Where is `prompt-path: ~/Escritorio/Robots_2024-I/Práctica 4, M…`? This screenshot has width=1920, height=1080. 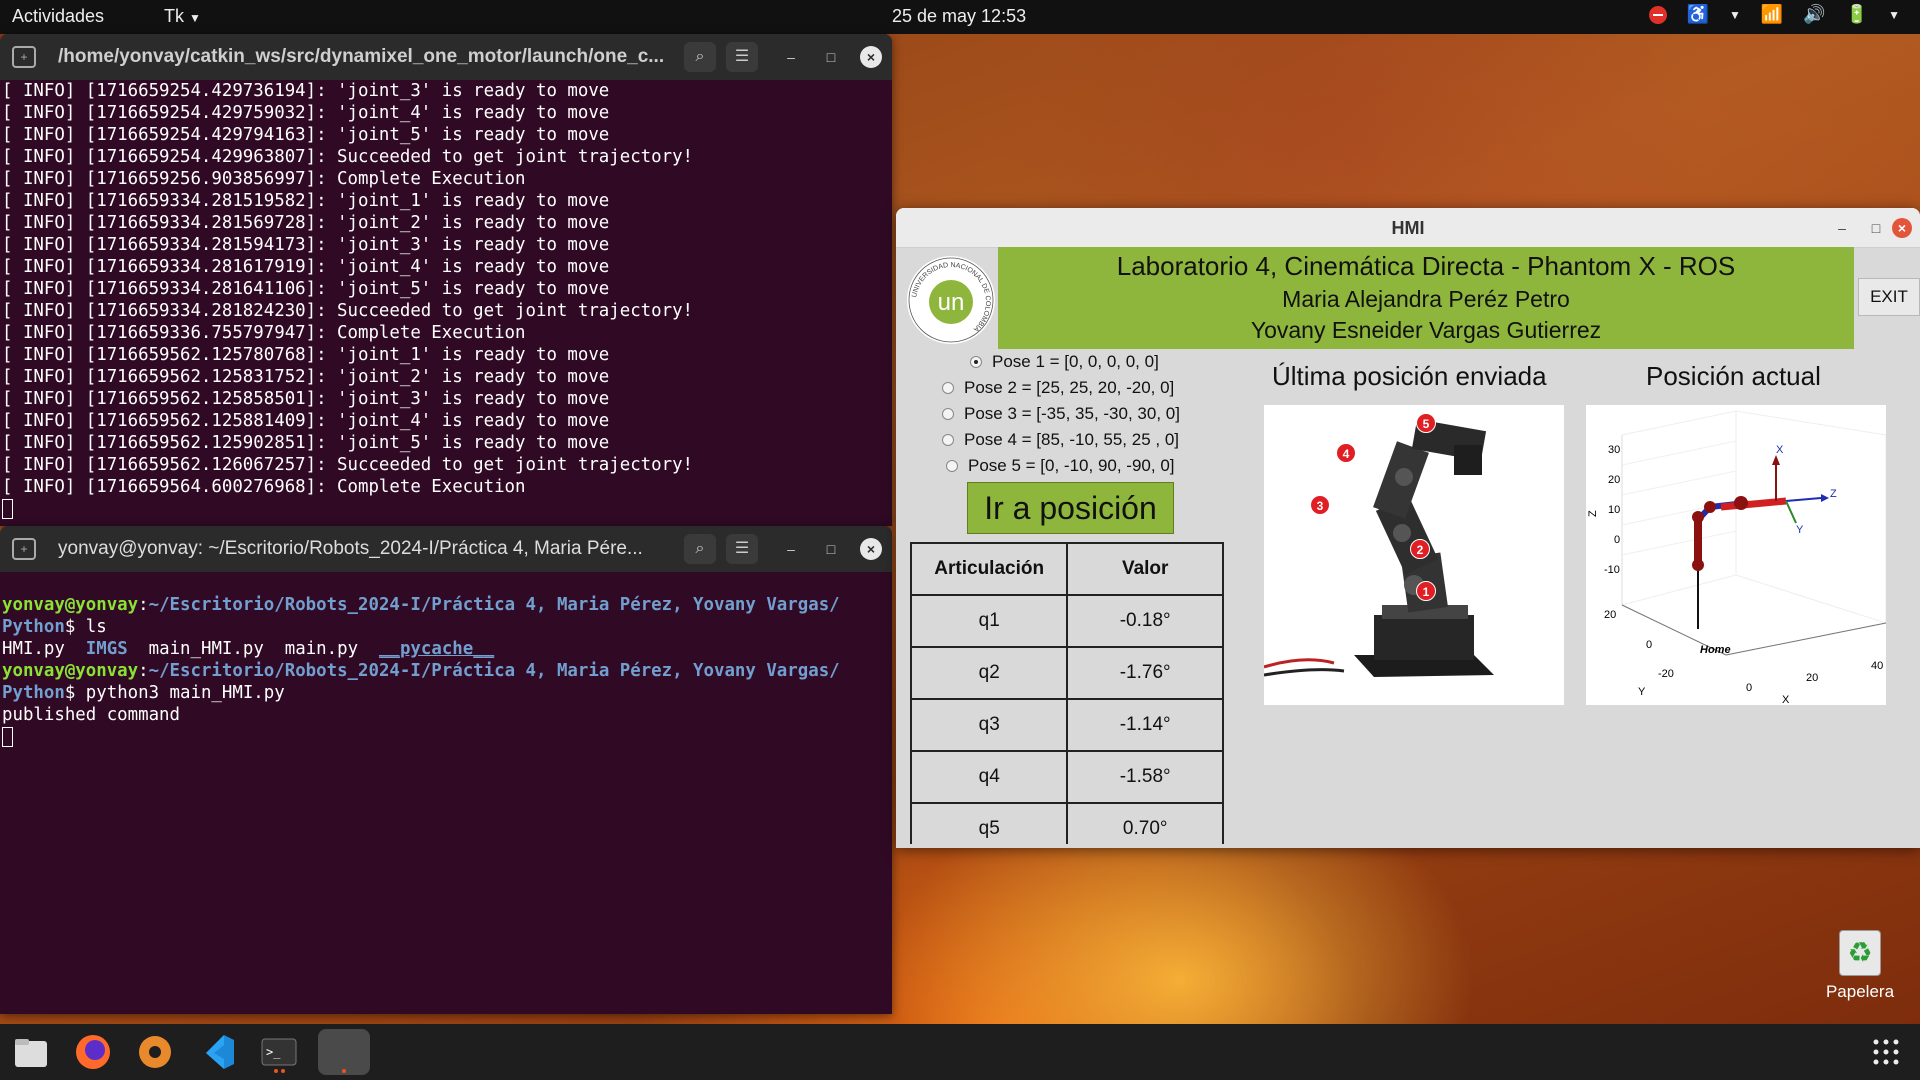
prompt-path: ~/Escritorio/Robots_2024-I/Práctica 4, M… is located at coordinates (494, 605).